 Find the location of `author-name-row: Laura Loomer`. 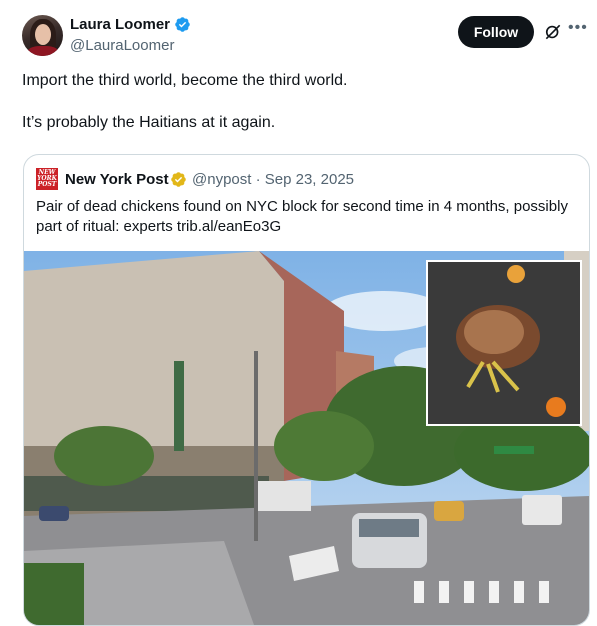

author-name-row: Laura Loomer is located at coordinates (130, 24).